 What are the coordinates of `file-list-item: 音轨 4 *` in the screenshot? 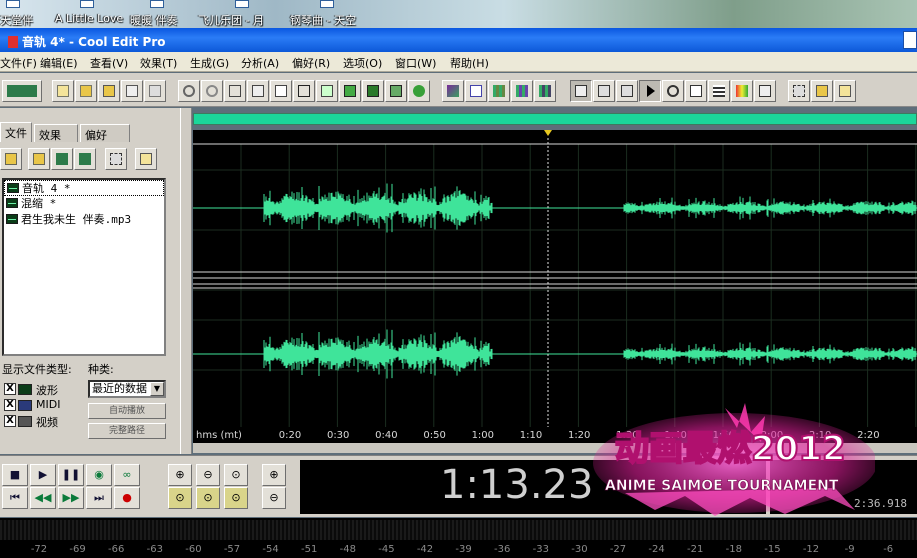 It's located at (84, 188).